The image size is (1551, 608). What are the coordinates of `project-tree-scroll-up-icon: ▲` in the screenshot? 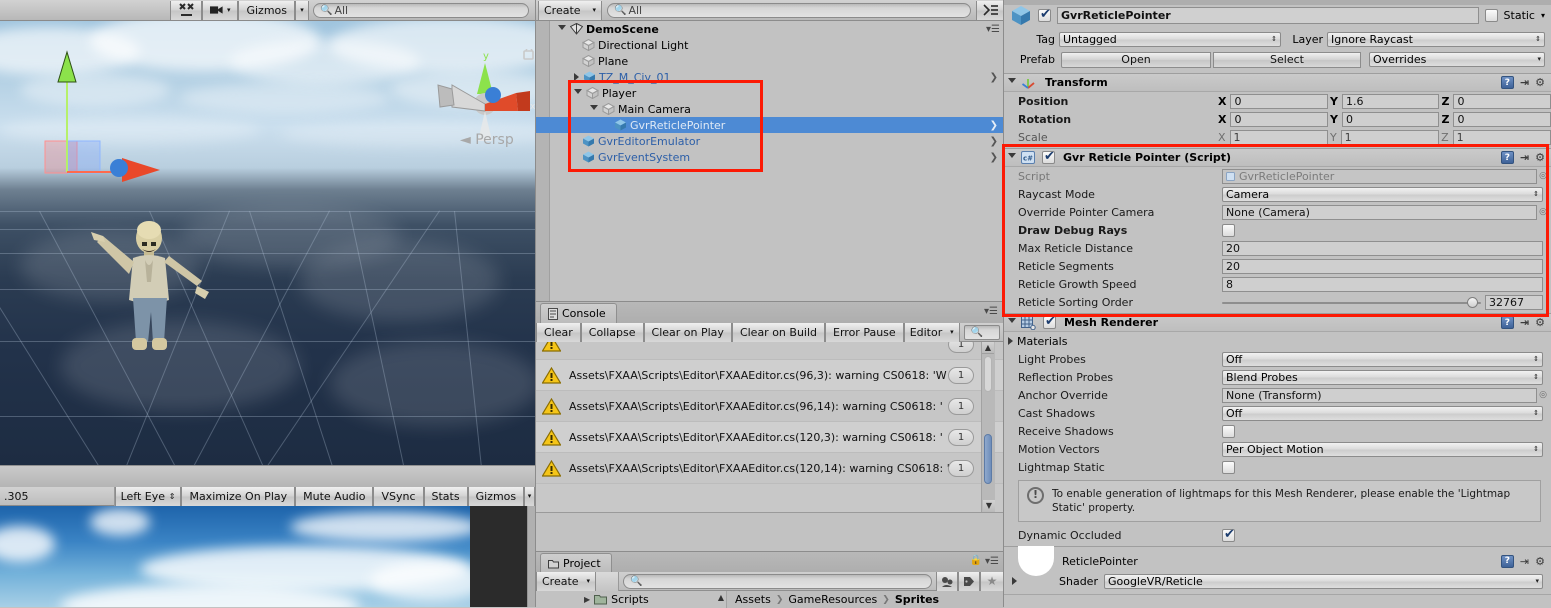 It's located at (721, 597).